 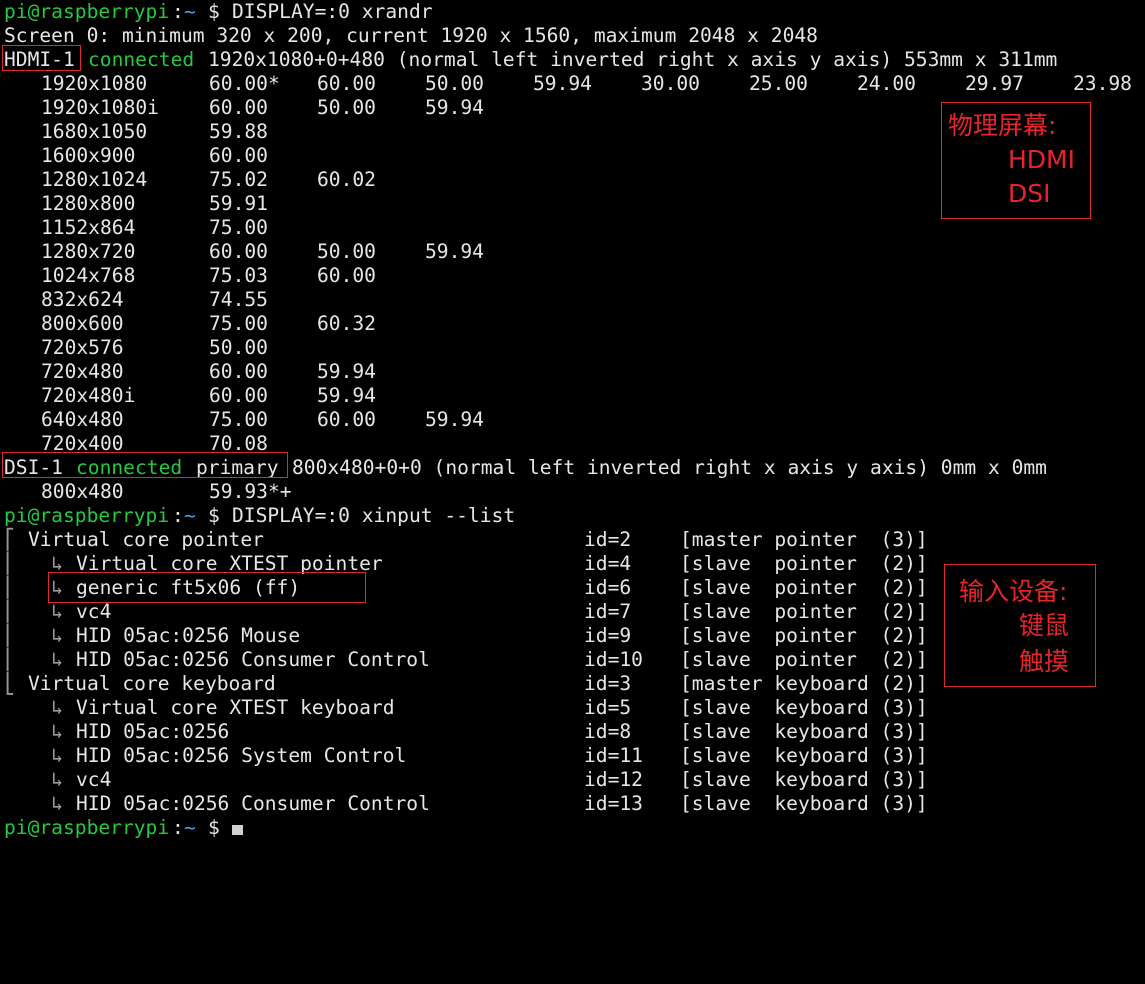 I want to click on mode-resolution: 1280x1024, so click(x=94, y=179).